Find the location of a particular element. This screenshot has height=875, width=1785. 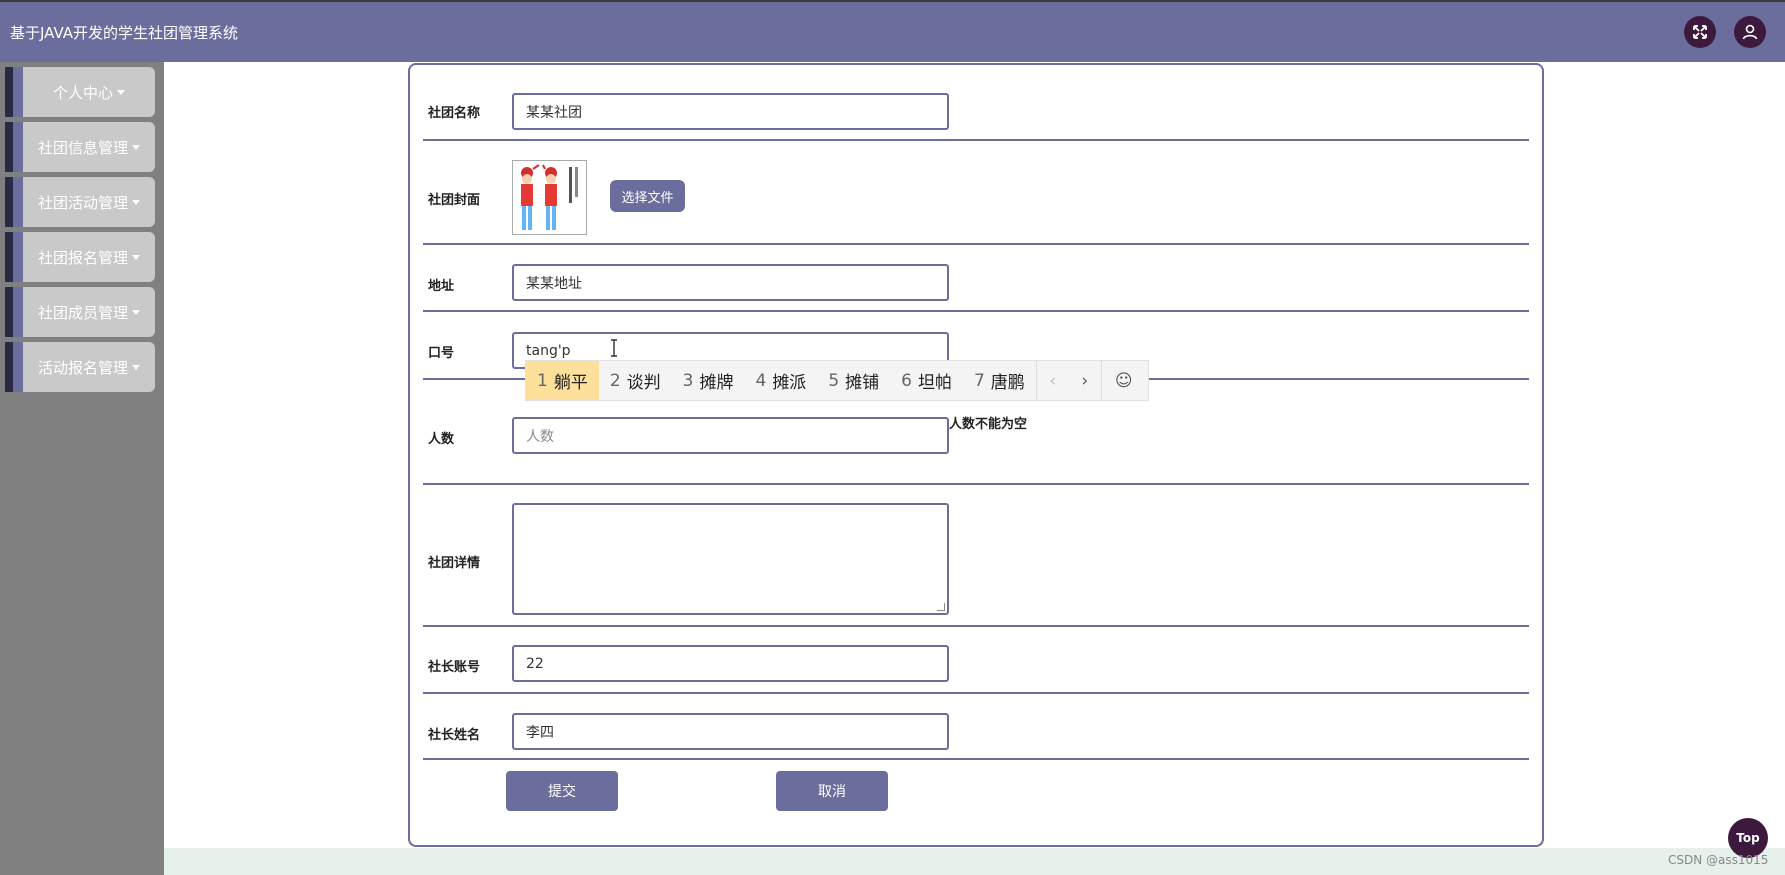

menu-label-wrap: 社团信息管理 is located at coordinates (89, 147).